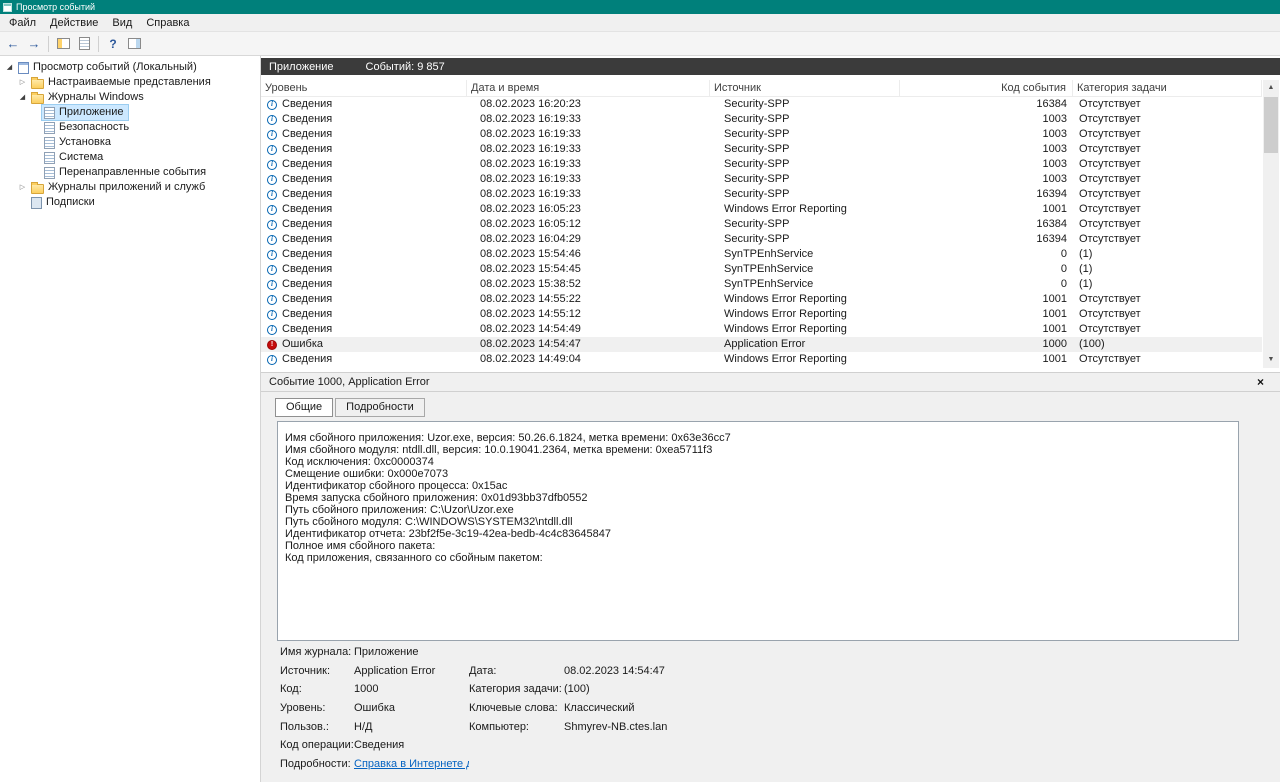 This screenshot has width=1280, height=782. I want to click on source-cell: Windows Error Reporting, so click(785, 359).